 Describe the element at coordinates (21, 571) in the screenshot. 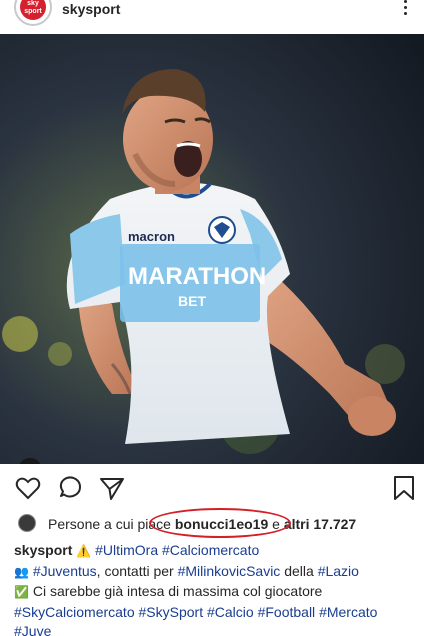

I see `people-emoji-icon: 👥` at that location.